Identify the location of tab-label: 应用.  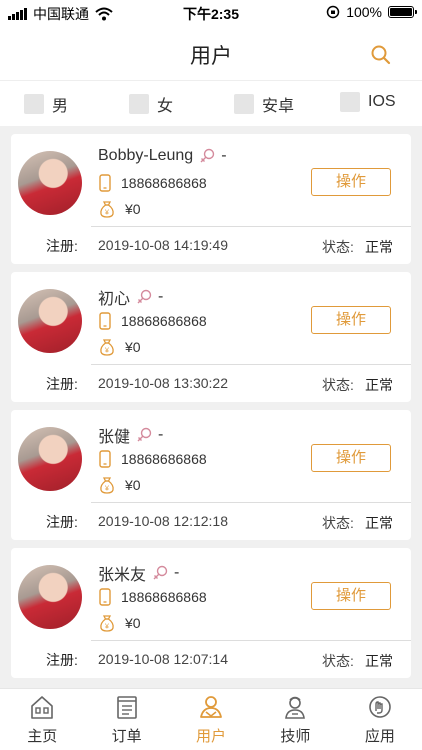
(379, 736).